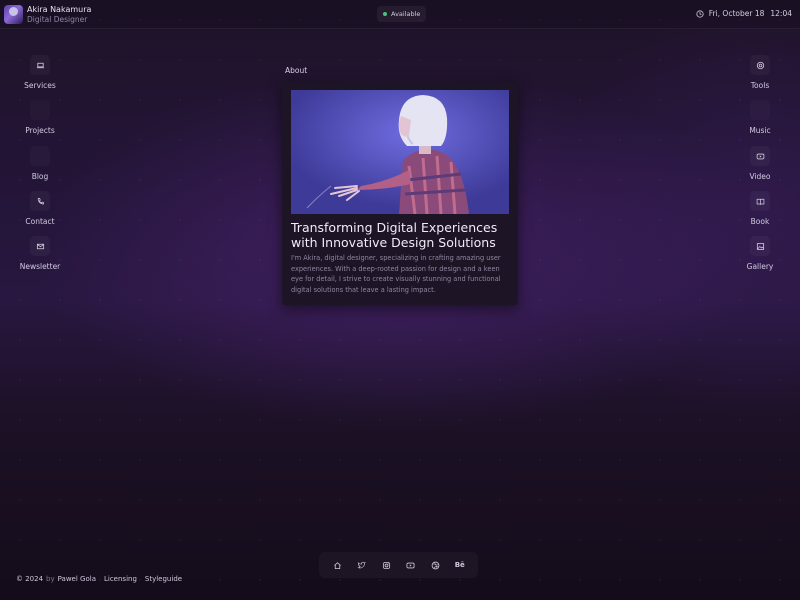 This screenshot has height=600, width=800. Describe the element at coordinates (385, 14) in the screenshot. I see `status-dot-icon` at that location.